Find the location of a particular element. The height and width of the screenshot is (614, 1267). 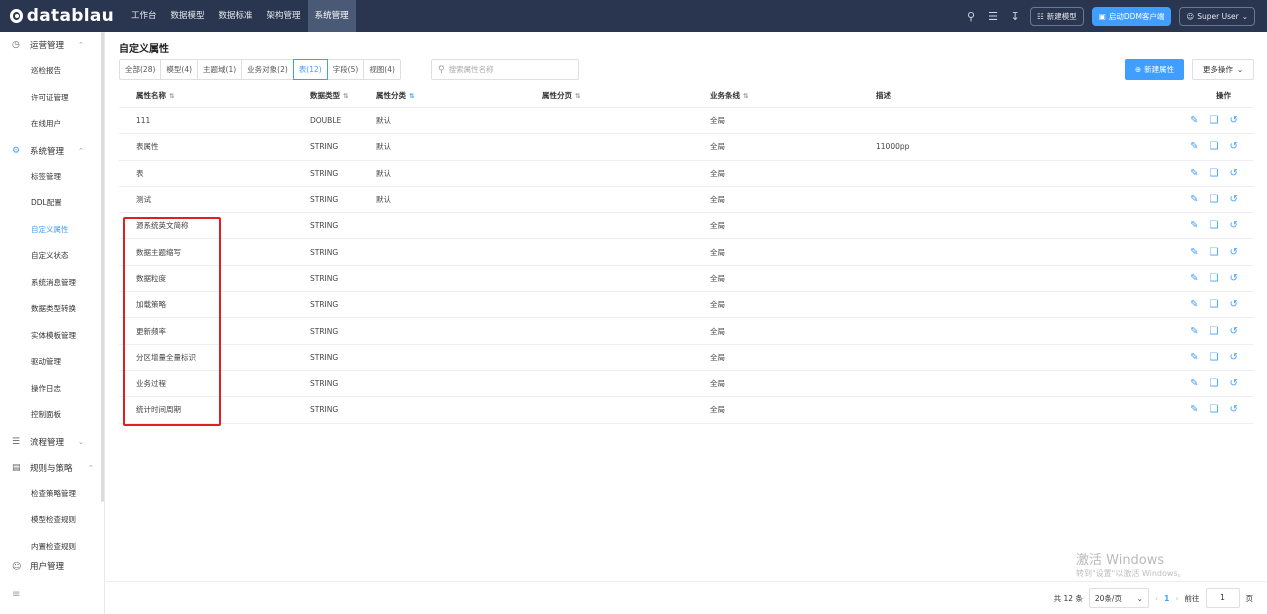

page-number: 1 is located at coordinates (1166, 598).